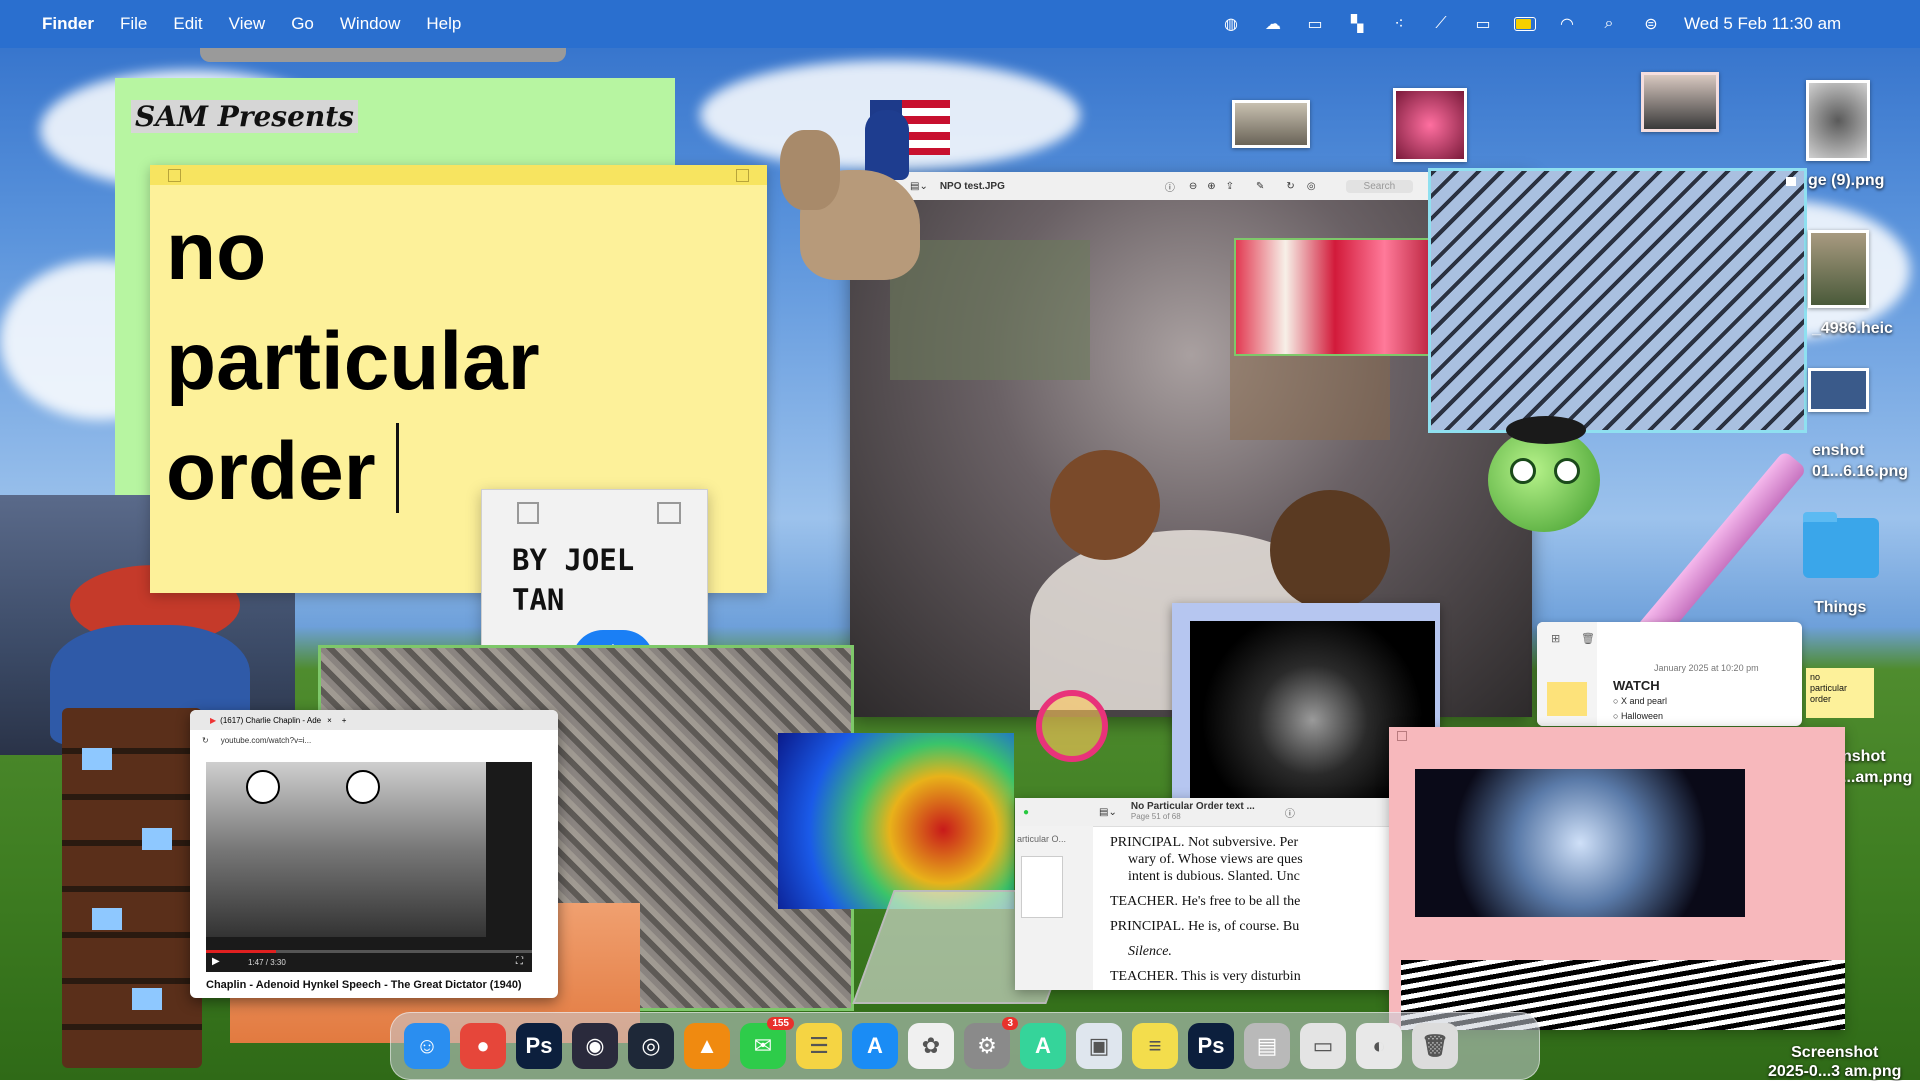 This screenshot has height=1081, width=1920. I want to click on image-window-button, so click(1791, 181).